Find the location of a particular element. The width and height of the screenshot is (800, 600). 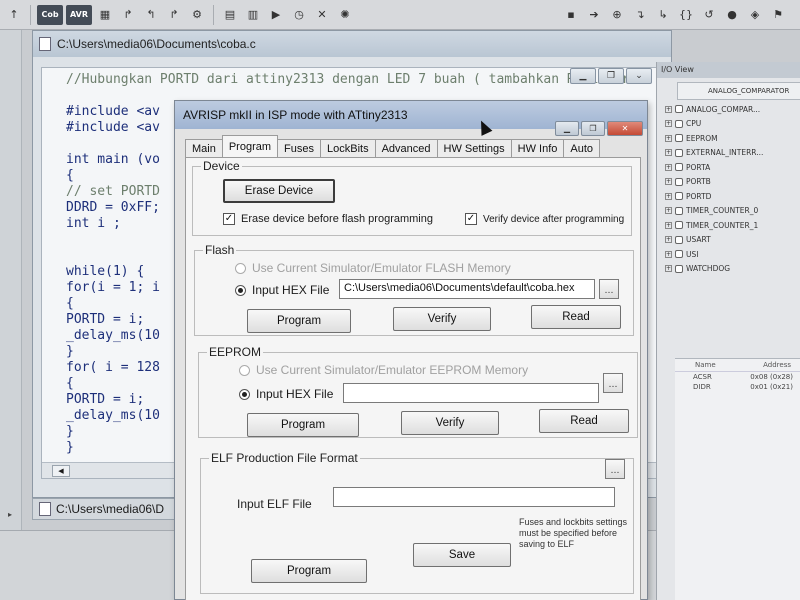

flash-program-button: Program is located at coordinates (299, 321).